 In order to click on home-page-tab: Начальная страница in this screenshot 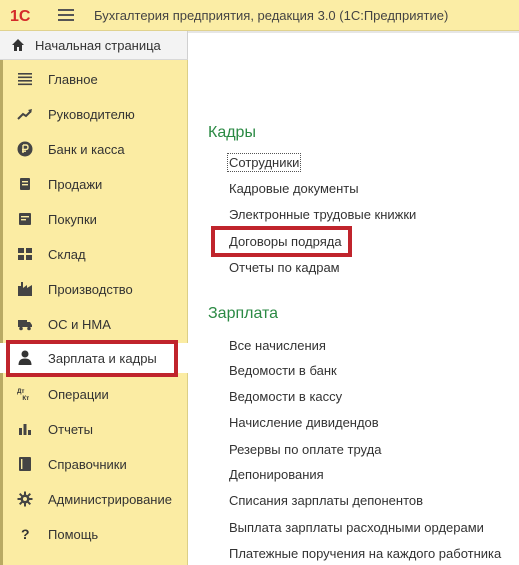, I will do `click(94, 45)`.